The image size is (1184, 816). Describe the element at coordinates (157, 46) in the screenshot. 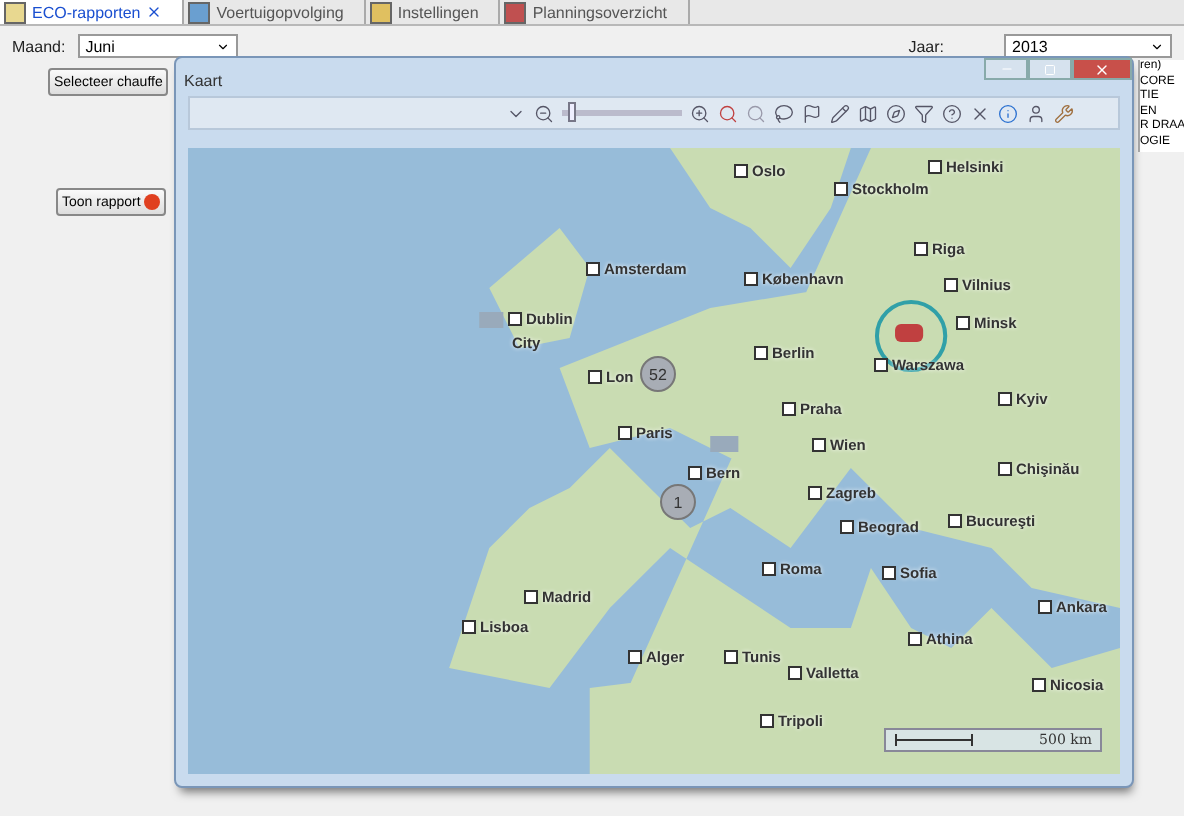

I see `month-dropdown: Juni` at that location.